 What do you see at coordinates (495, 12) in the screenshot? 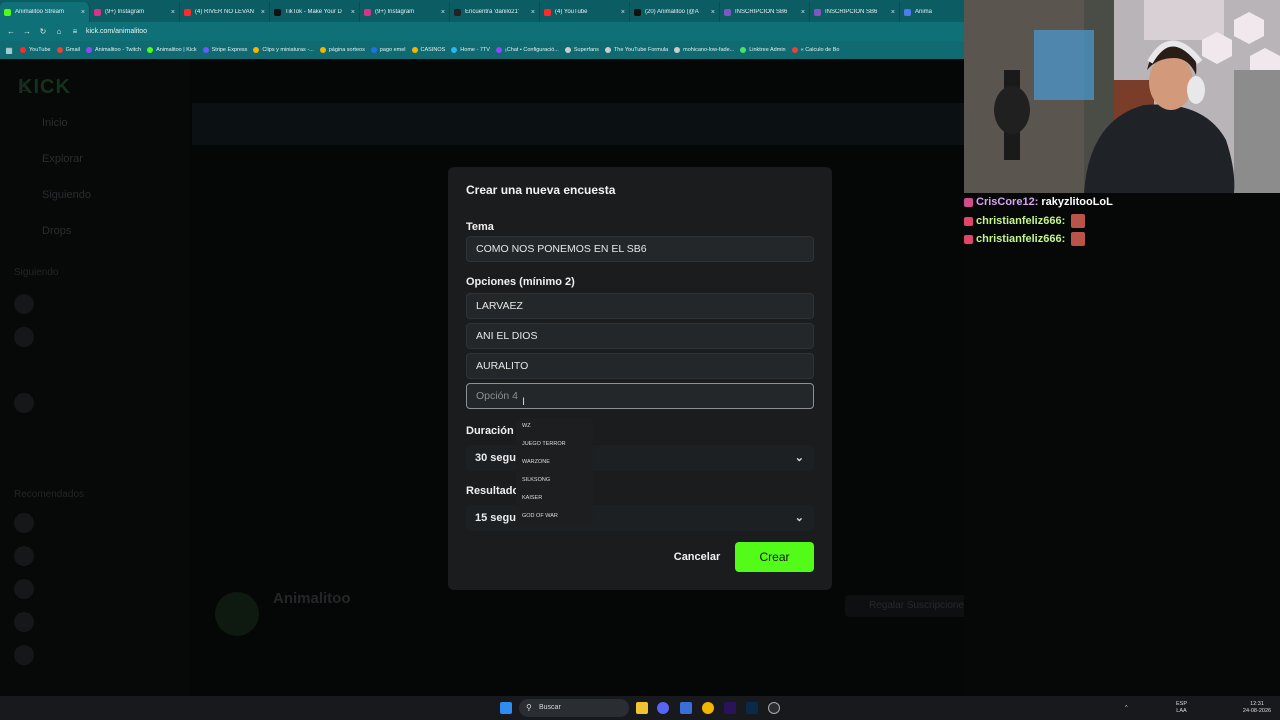
I see `browser-tab: Encuentra 'danilo21' ×` at bounding box center [495, 12].